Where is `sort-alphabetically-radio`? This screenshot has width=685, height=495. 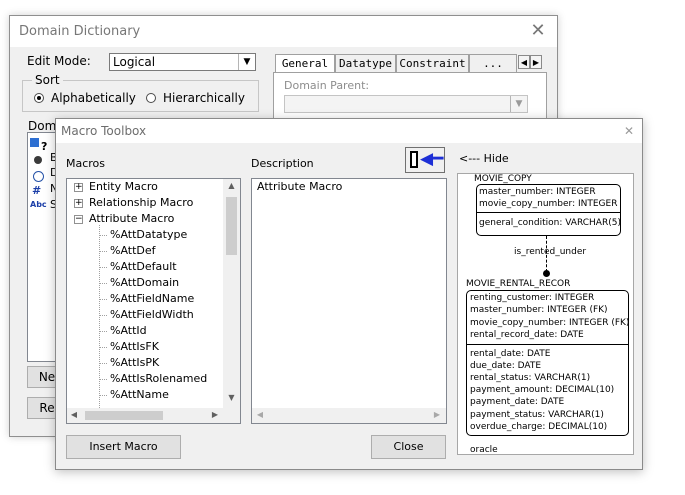 sort-alphabetically-radio is located at coordinates (39, 98).